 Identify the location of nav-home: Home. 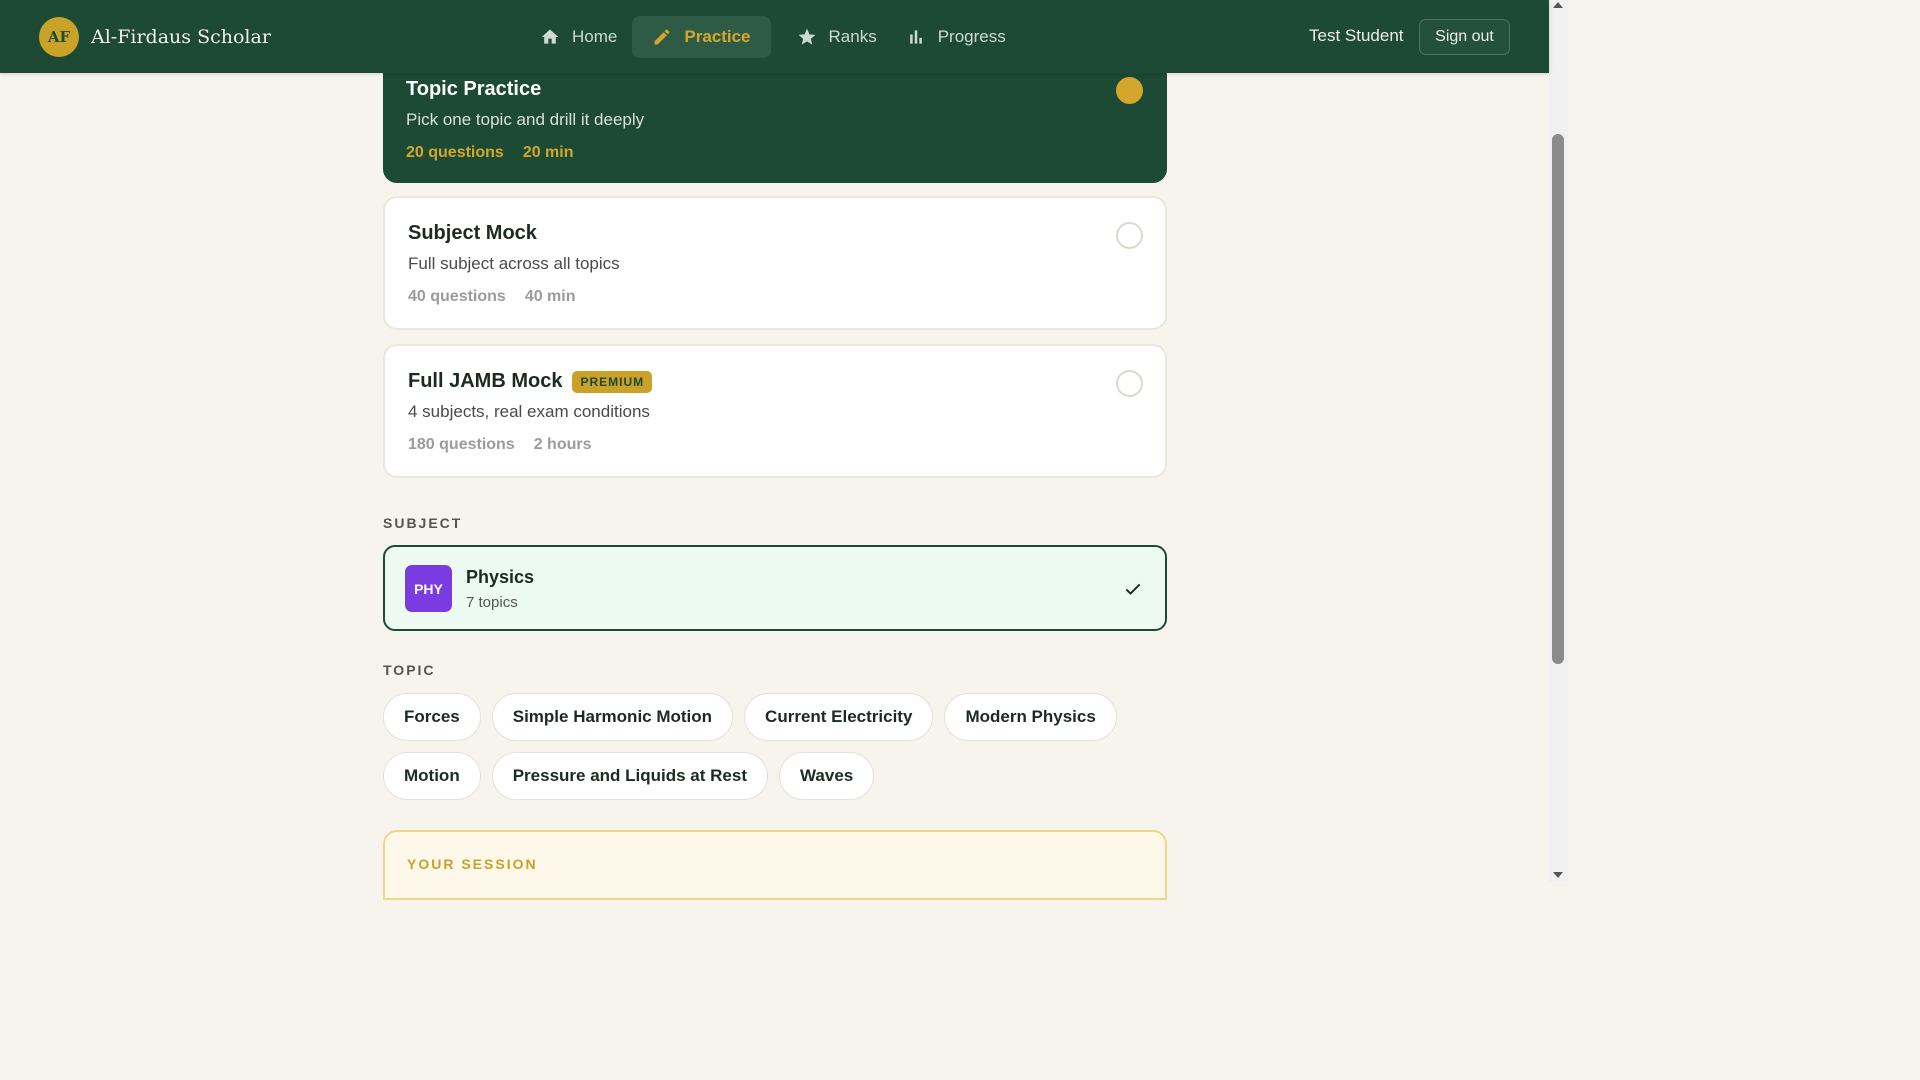
(578, 37).